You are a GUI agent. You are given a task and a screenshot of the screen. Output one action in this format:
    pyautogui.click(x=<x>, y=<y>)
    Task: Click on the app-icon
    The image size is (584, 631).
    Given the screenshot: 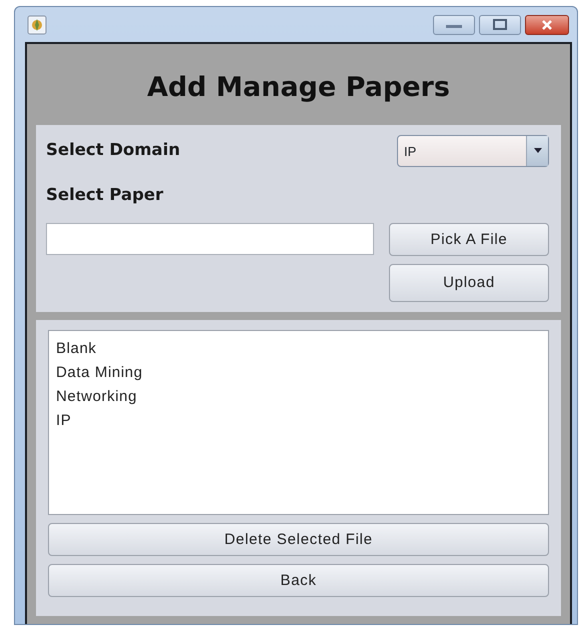 What is the action you would take?
    pyautogui.click(x=37, y=24)
    